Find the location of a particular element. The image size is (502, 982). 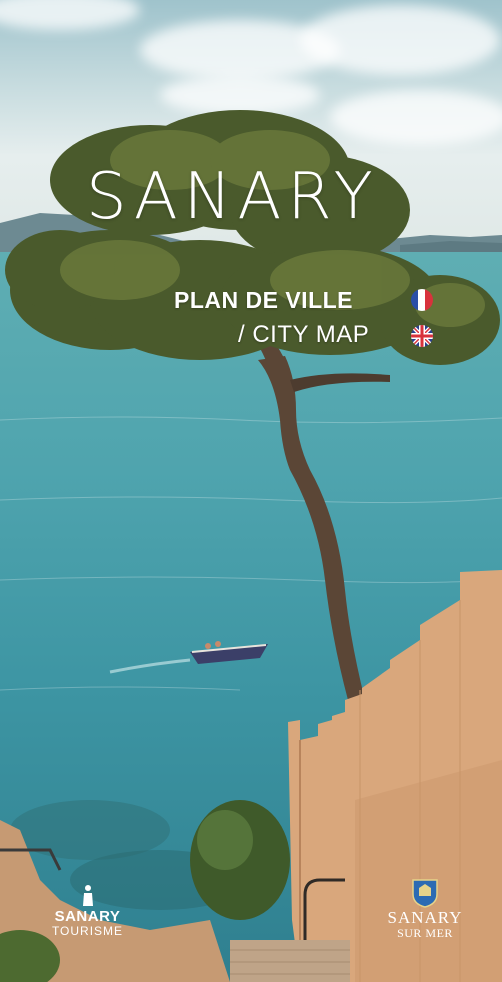

logo-left-line1: SANARY is located at coordinates (87, 916).